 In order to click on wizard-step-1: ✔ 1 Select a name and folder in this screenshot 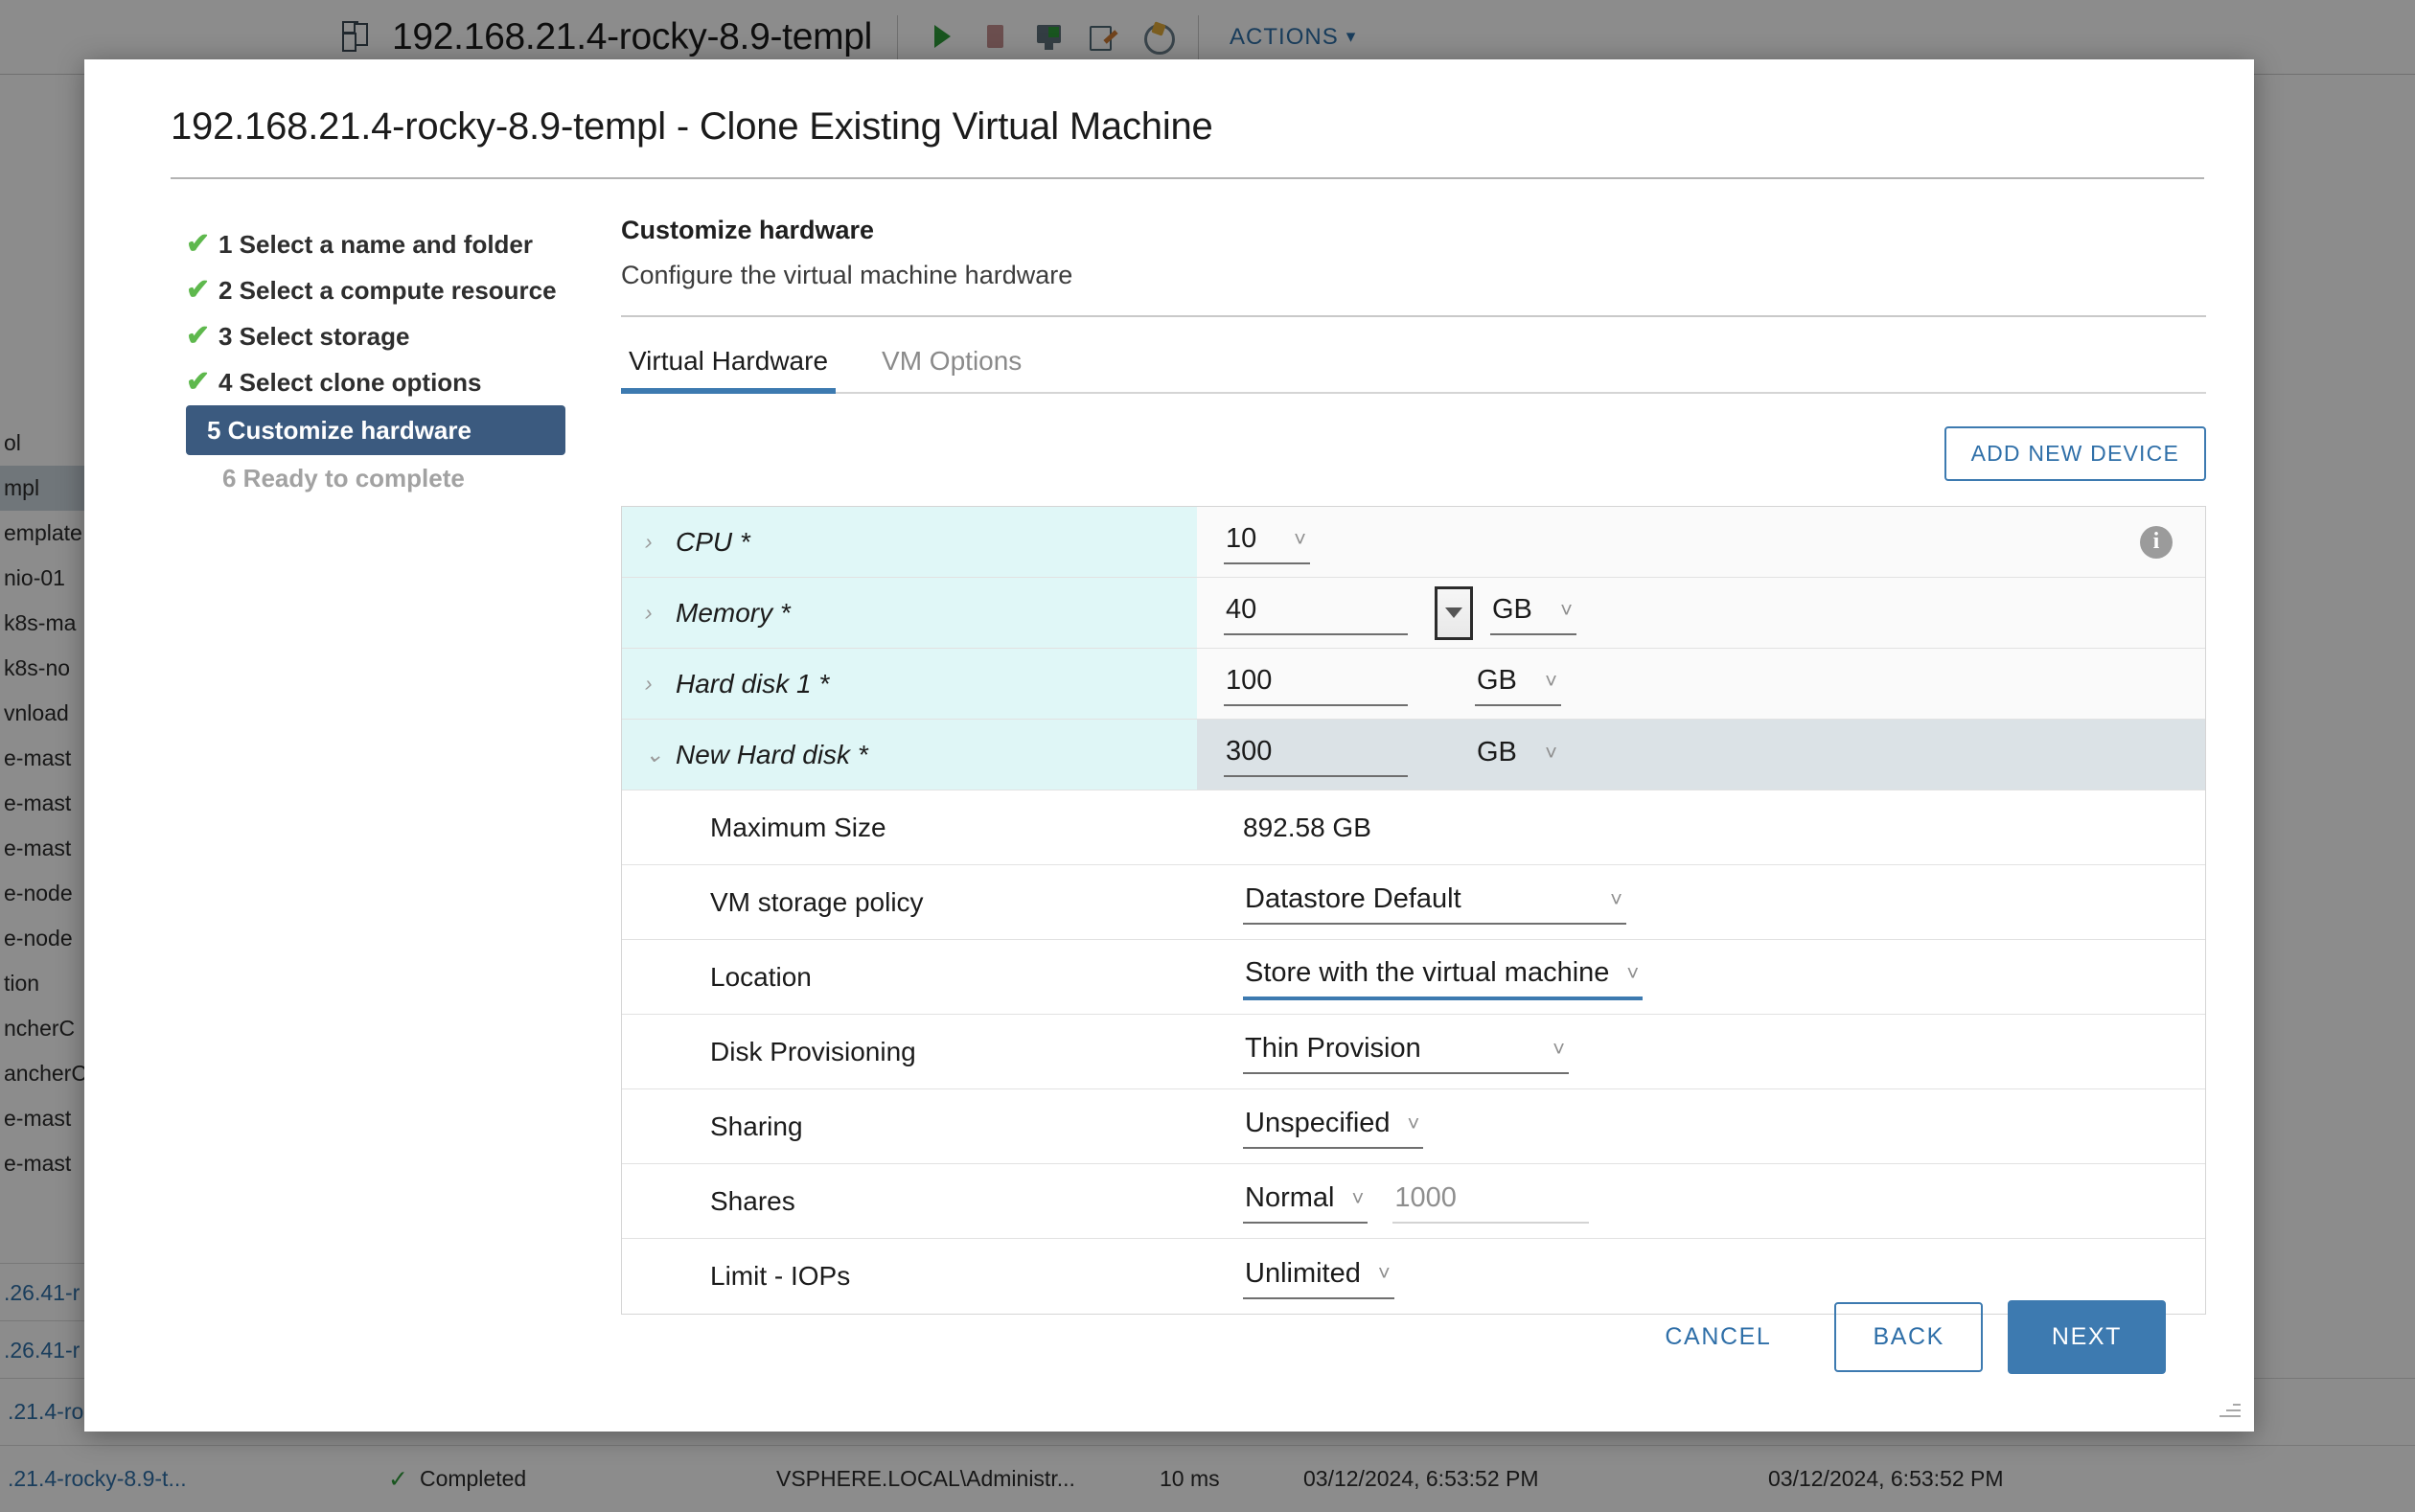, I will do `click(396, 244)`.